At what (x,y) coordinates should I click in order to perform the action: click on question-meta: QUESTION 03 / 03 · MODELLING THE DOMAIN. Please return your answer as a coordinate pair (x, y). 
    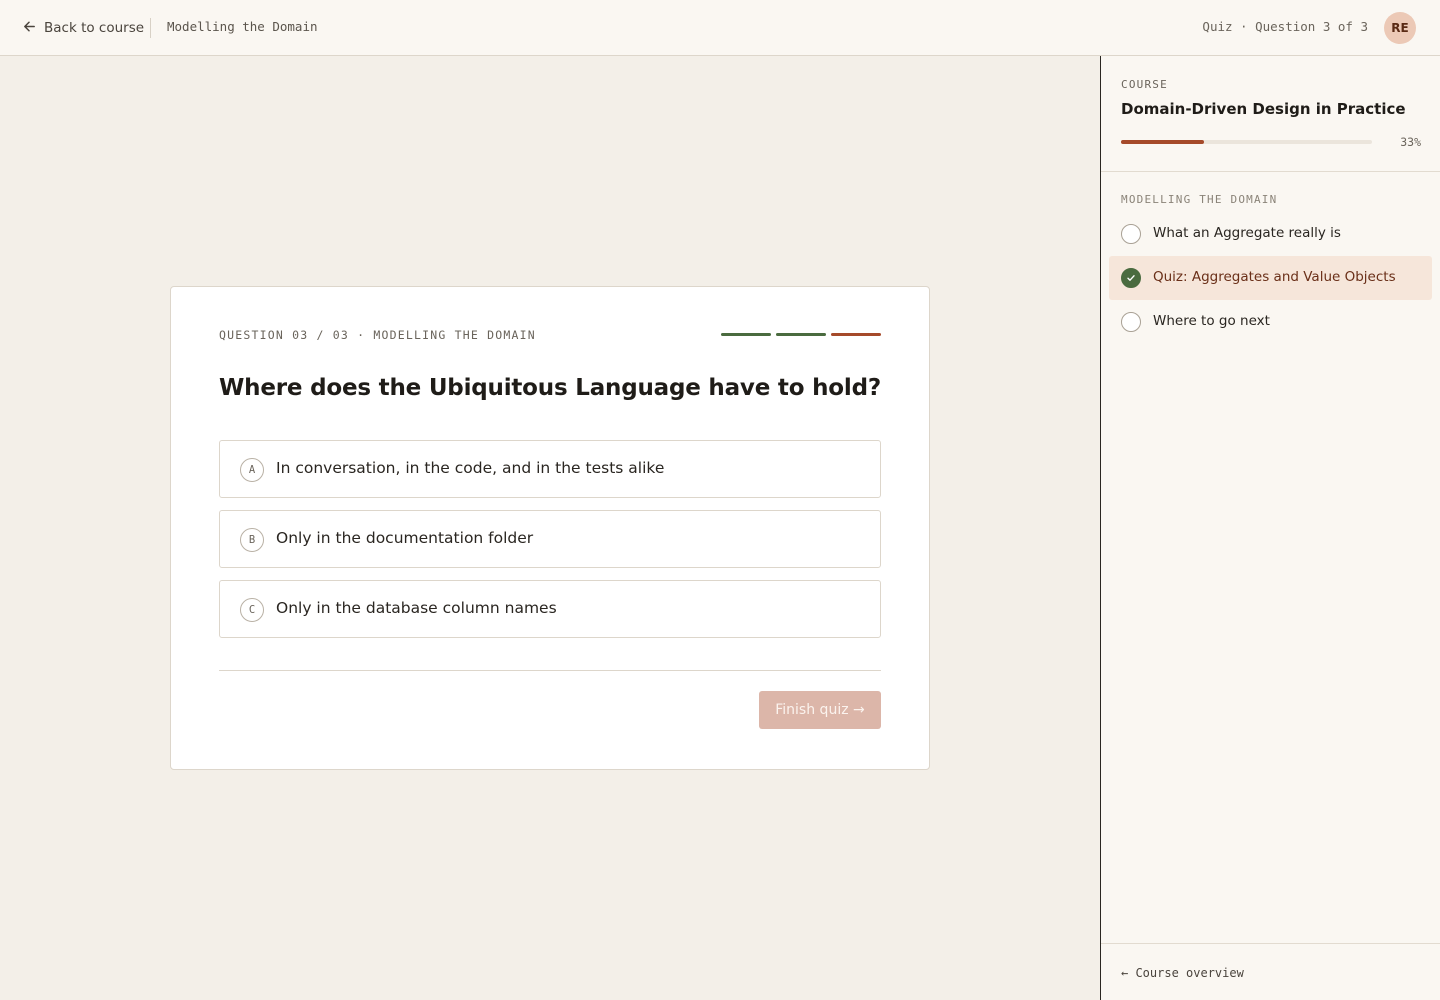
    Looking at the image, I should click on (377, 335).